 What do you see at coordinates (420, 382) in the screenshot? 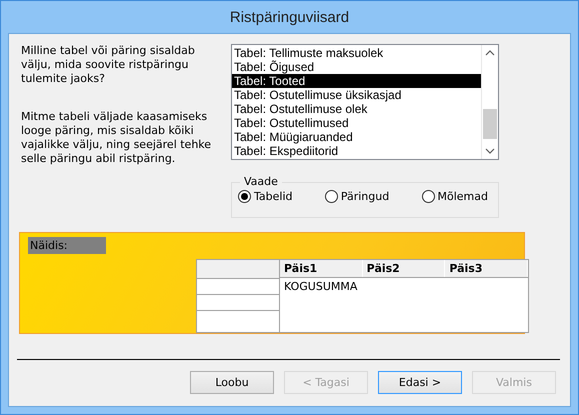
I see `dialog-button: Edasi >` at bounding box center [420, 382].